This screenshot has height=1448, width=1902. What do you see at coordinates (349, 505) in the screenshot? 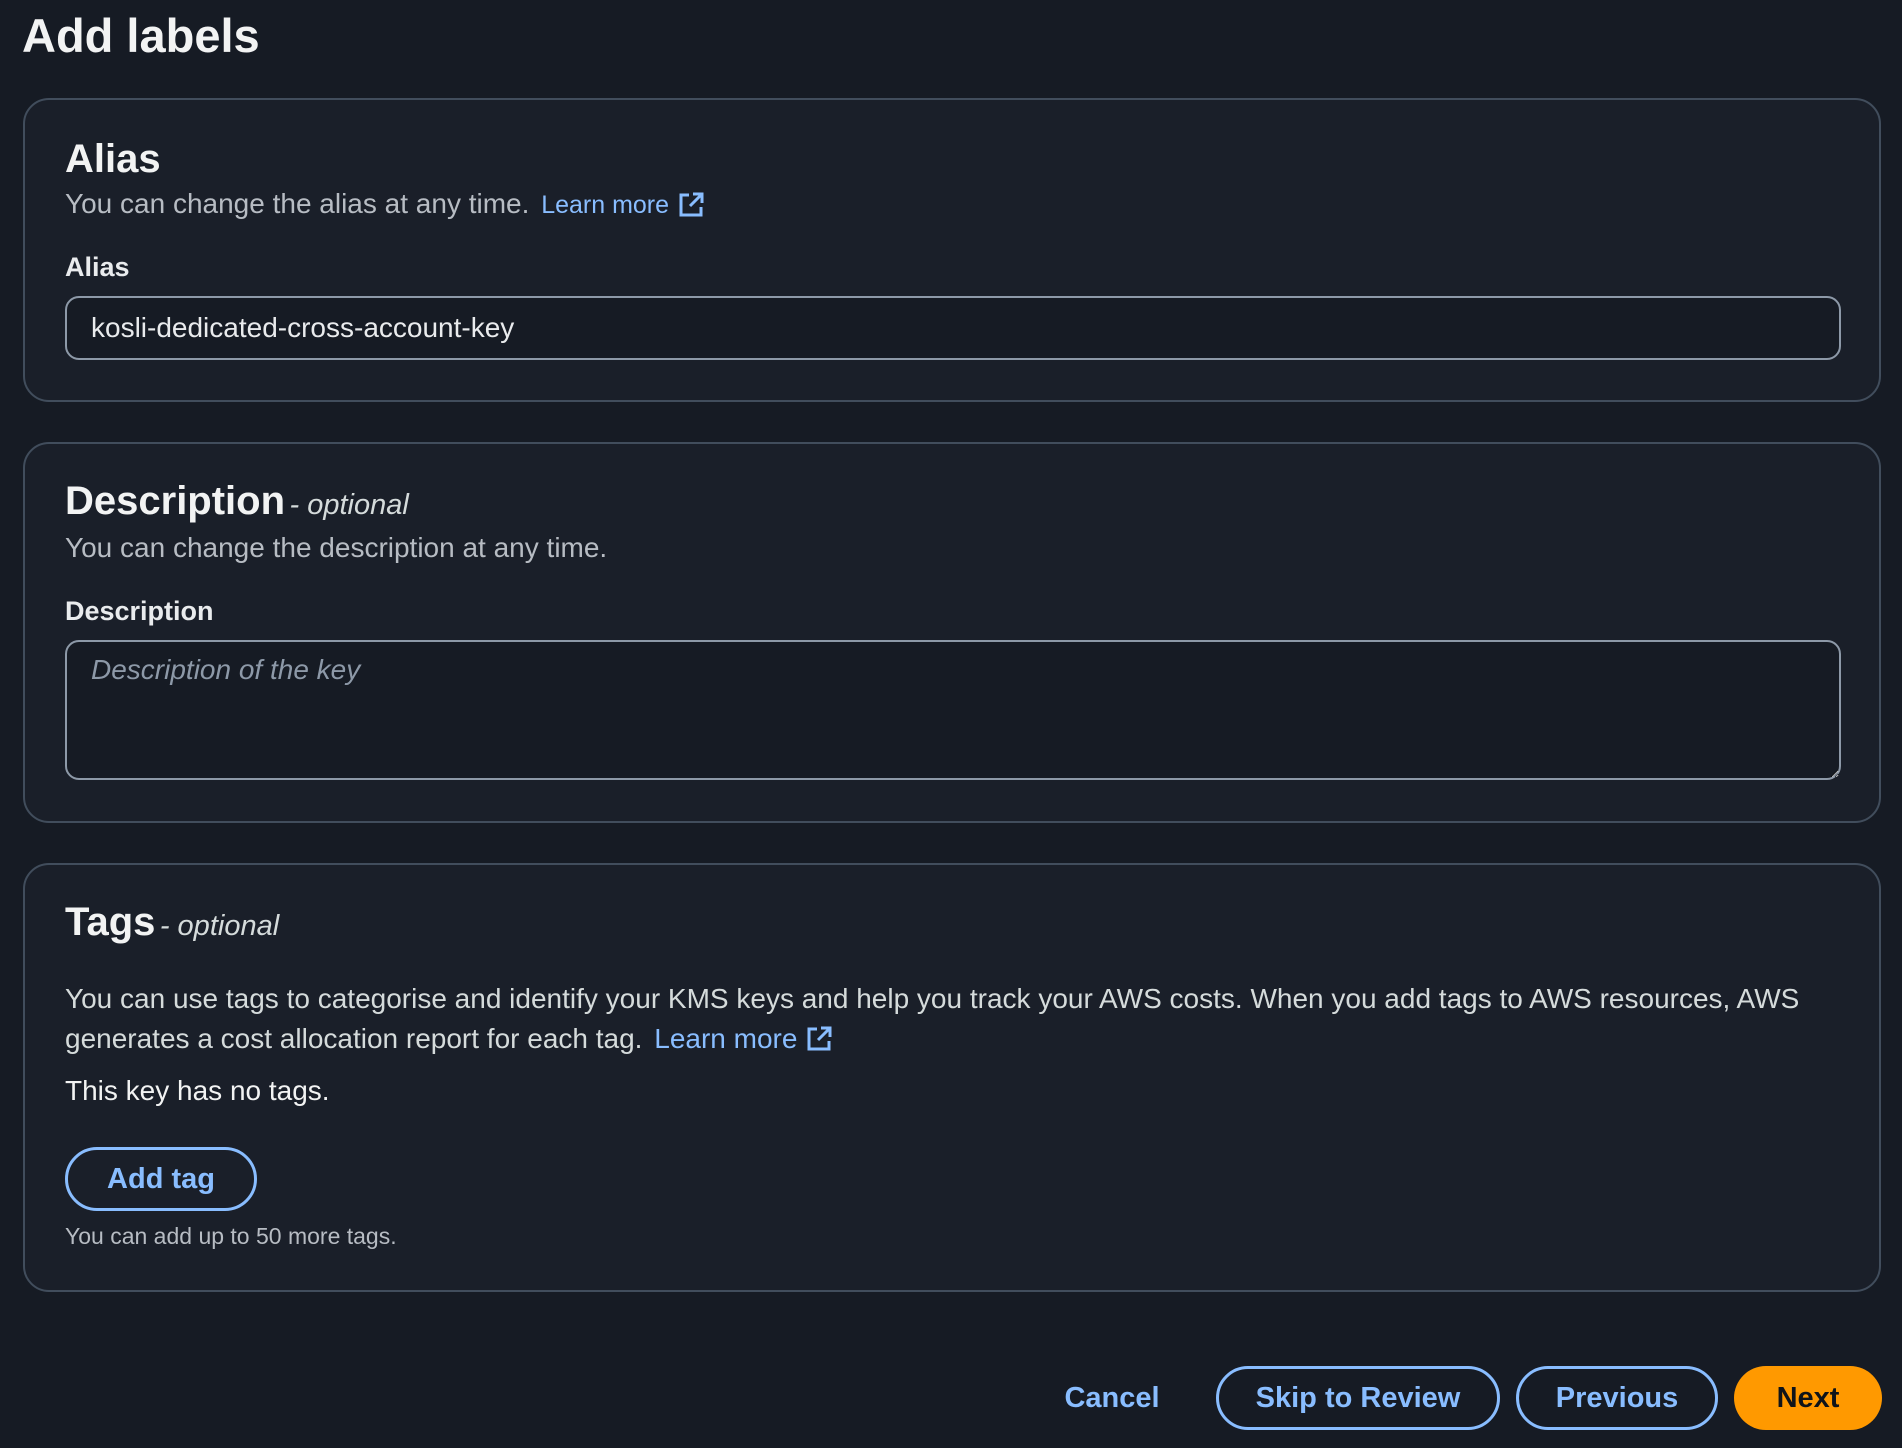
I see `description-optional-tag: - optional` at bounding box center [349, 505].